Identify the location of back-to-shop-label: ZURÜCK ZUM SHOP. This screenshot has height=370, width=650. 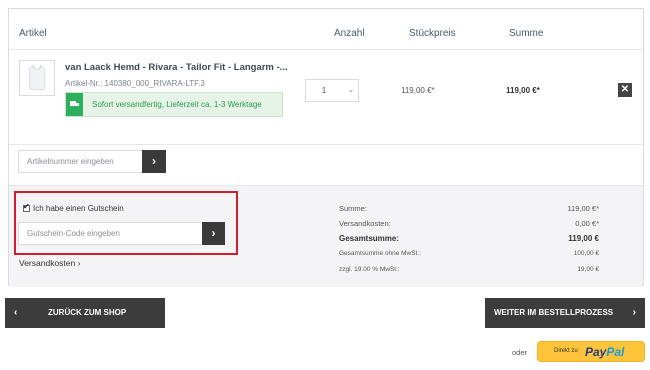
(87, 312).